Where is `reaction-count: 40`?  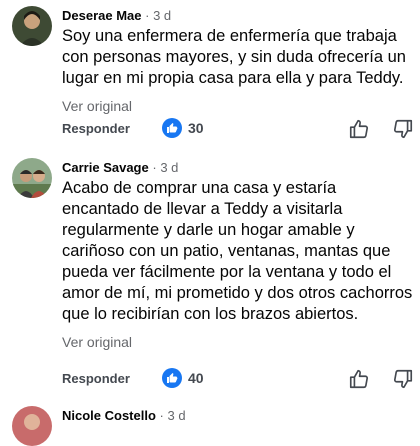 reaction-count: 40 is located at coordinates (196, 378).